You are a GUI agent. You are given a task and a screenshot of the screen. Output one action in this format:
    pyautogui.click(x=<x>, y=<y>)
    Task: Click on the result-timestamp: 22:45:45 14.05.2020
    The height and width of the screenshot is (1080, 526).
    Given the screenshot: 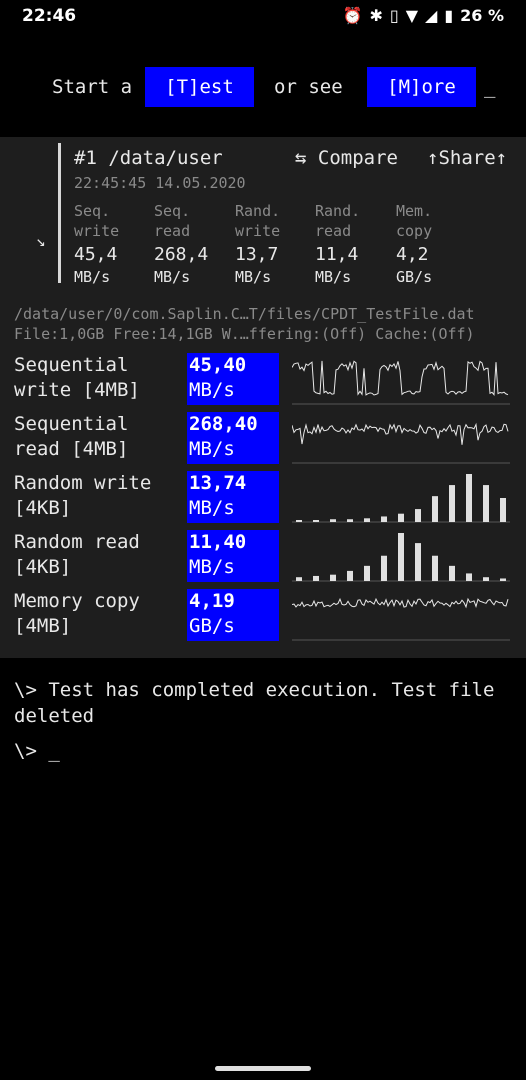 What is the action you would take?
    pyautogui.click(x=160, y=183)
    